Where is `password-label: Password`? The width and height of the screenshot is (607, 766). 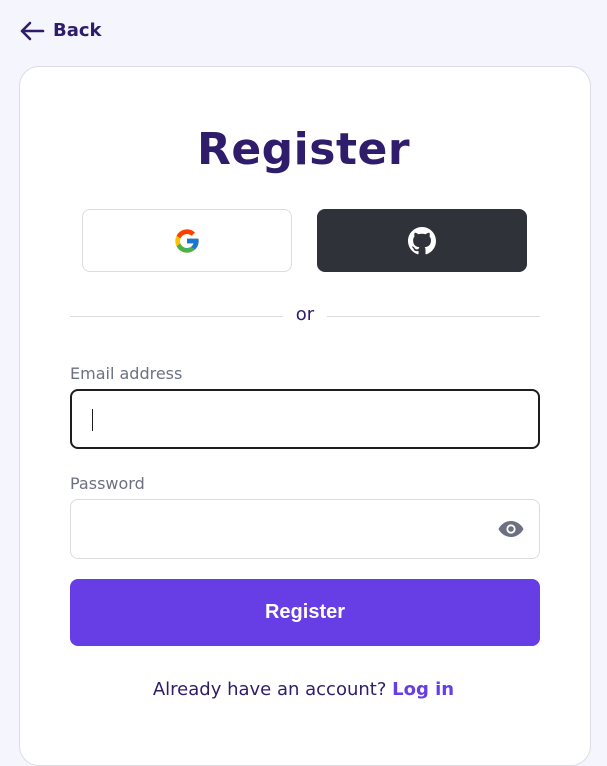
password-label: Password is located at coordinates (107, 483).